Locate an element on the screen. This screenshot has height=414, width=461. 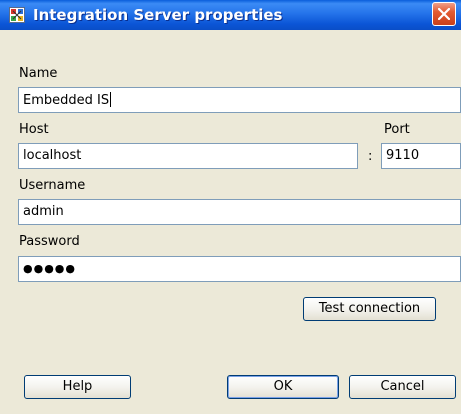
window-title: Integration Server properties is located at coordinates (158, 15).